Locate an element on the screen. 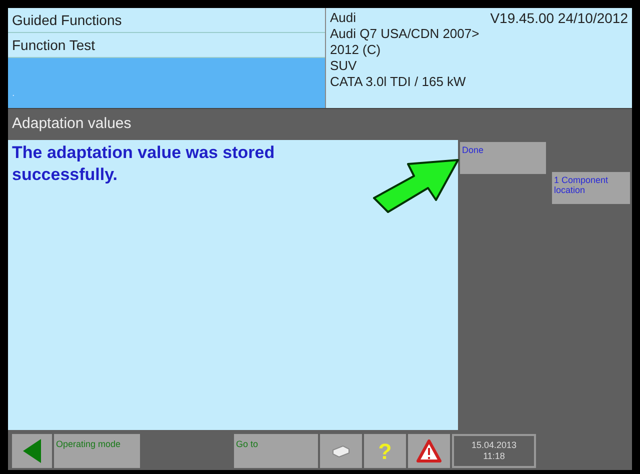  vehicle-detail: 2012 (C) is located at coordinates (356, 50).